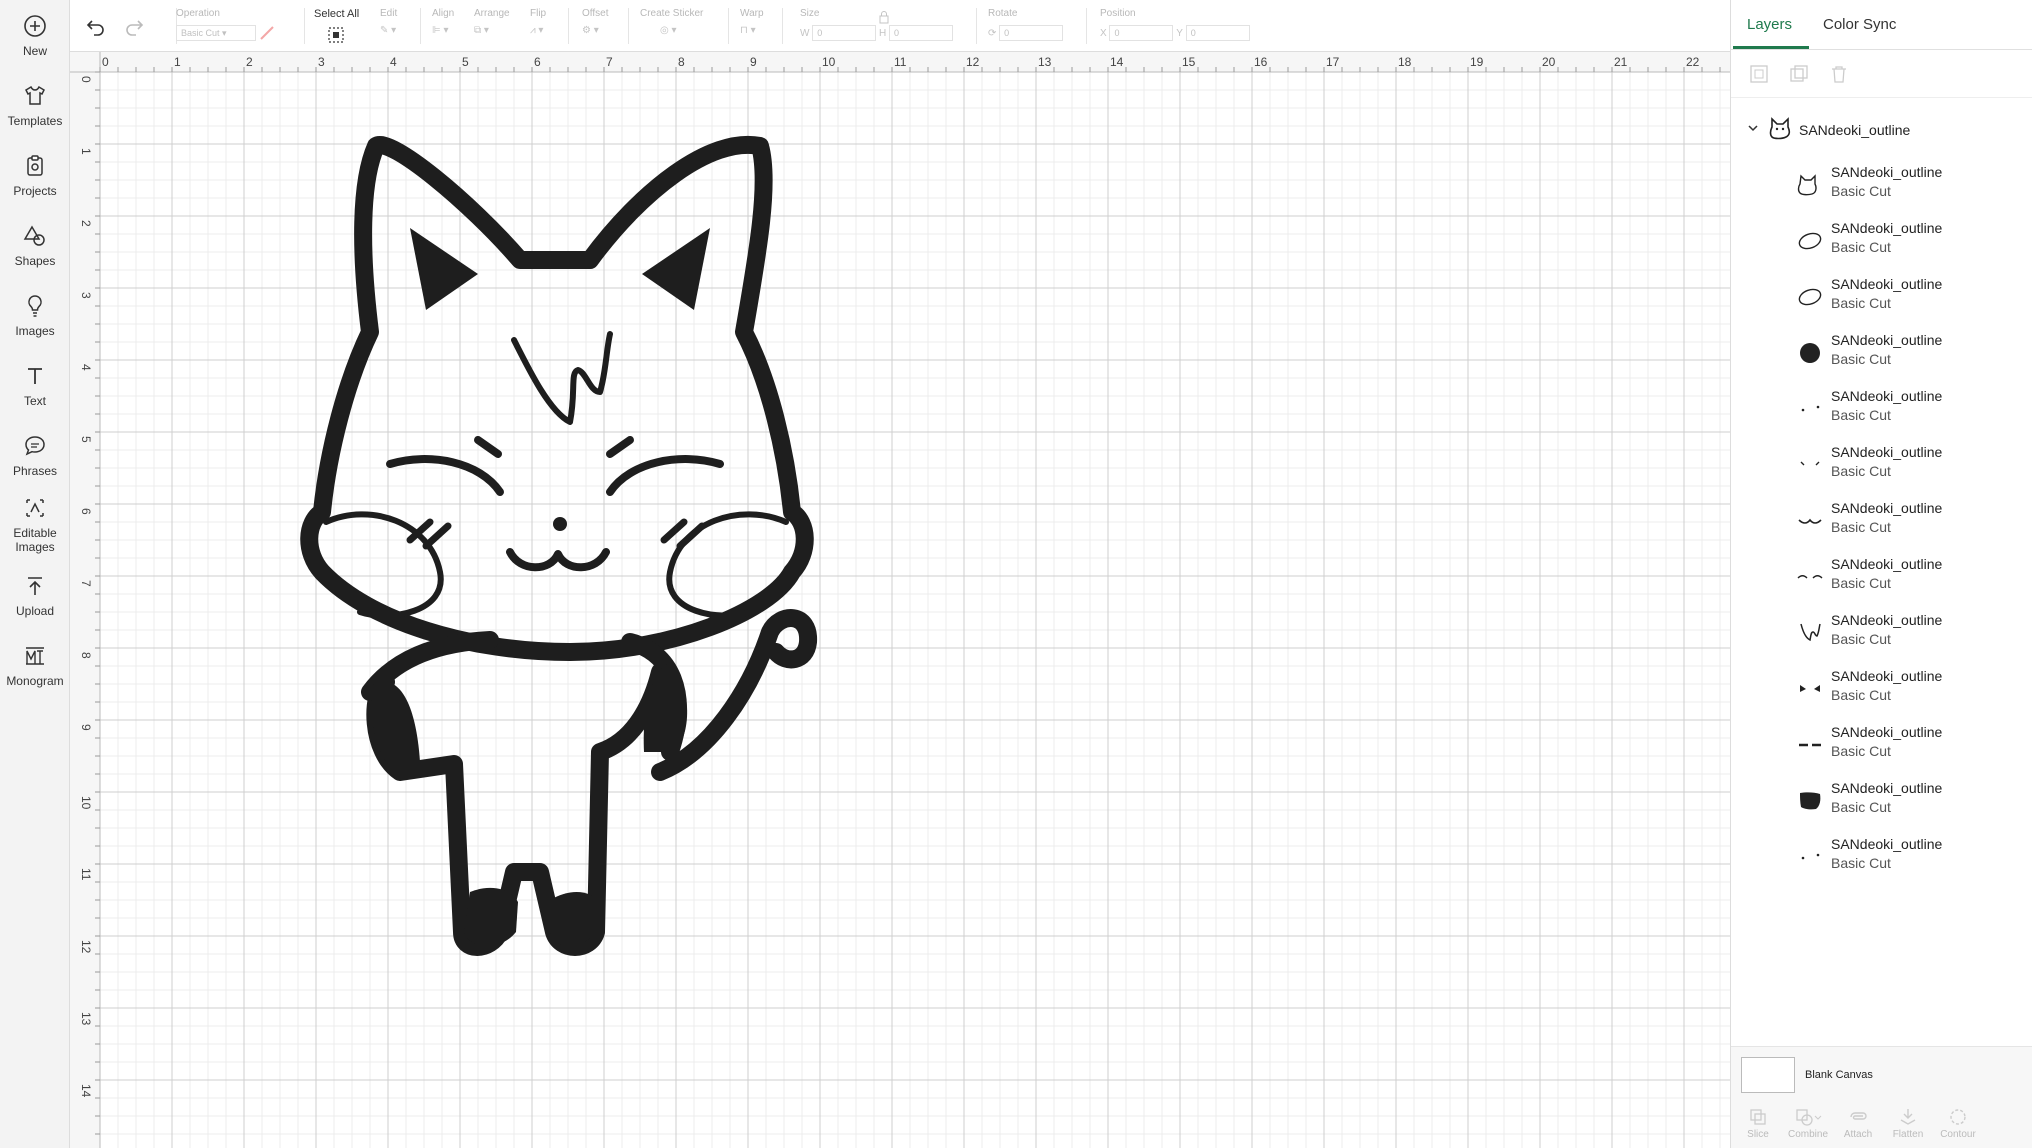 The height and width of the screenshot is (1148, 2032). I want to click on bulb-icon, so click(35, 306).